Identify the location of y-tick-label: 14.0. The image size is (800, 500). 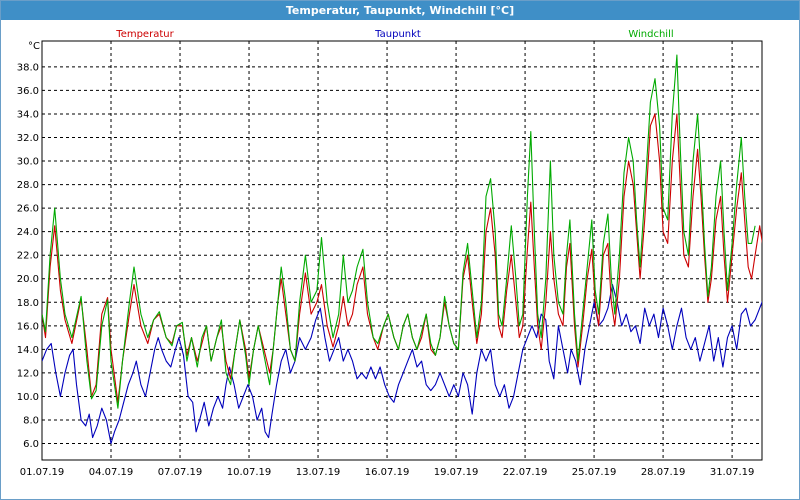
(28, 350).